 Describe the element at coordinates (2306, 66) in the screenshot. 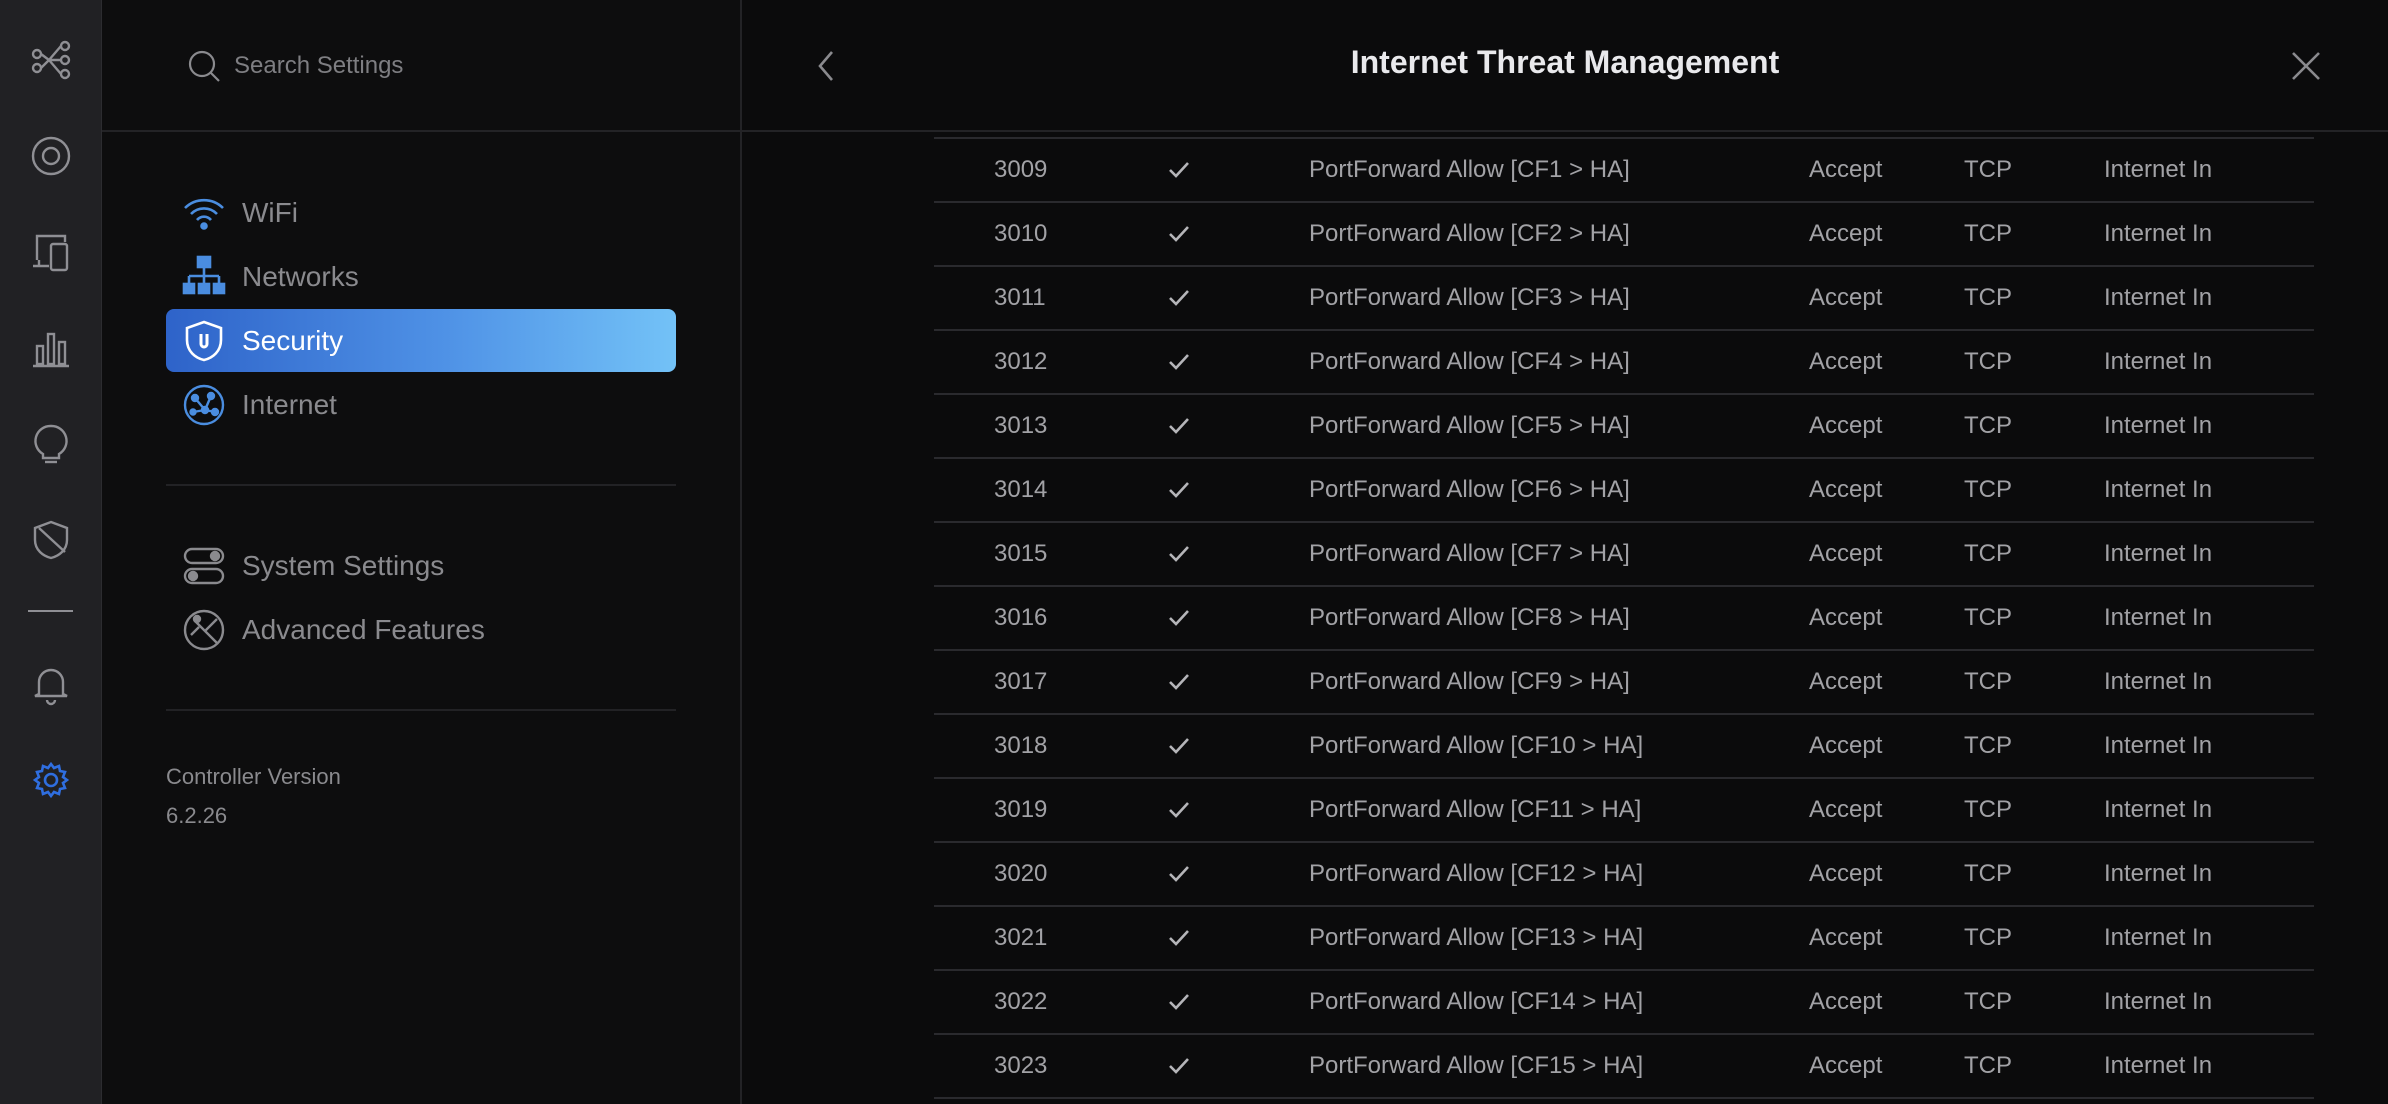

I see `close-button` at that location.